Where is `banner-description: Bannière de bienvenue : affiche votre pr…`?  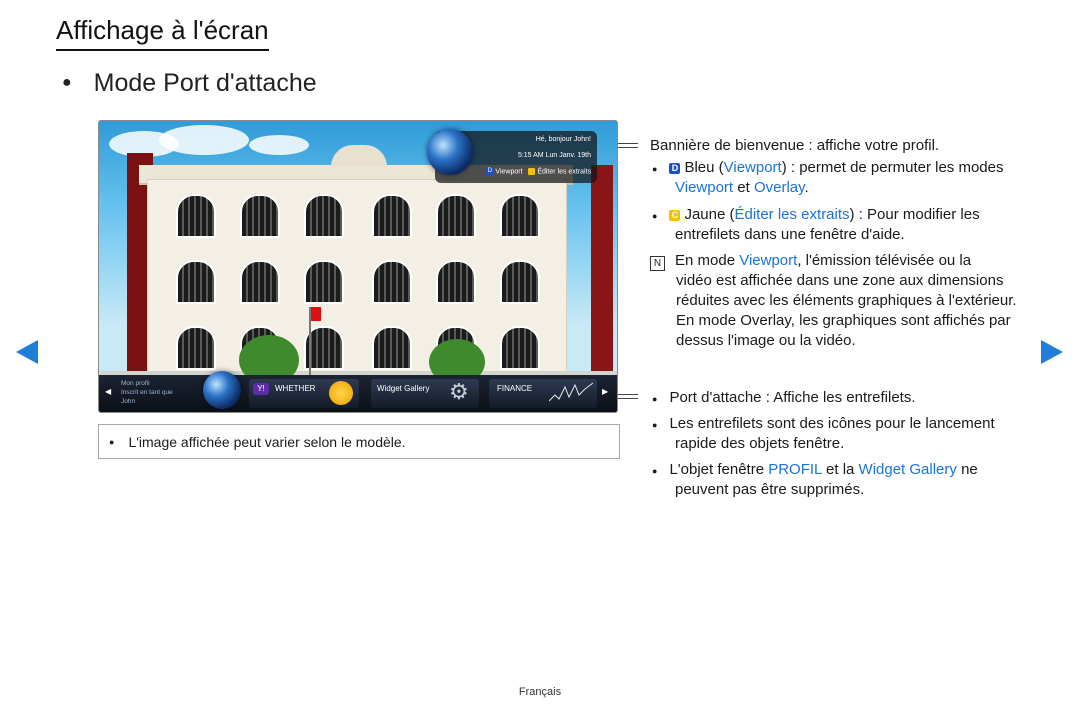
banner-description: Bannière de bienvenue : affiche votre pr… is located at coordinates (795, 145).